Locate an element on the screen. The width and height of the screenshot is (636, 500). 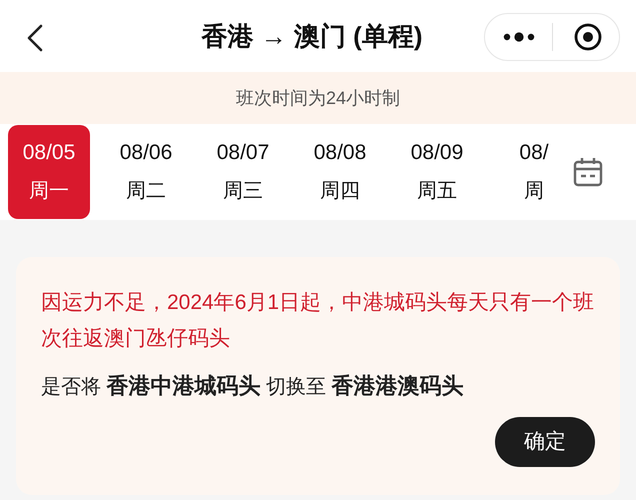
date-tab: 08/06 周二 is located at coordinates (146, 172).